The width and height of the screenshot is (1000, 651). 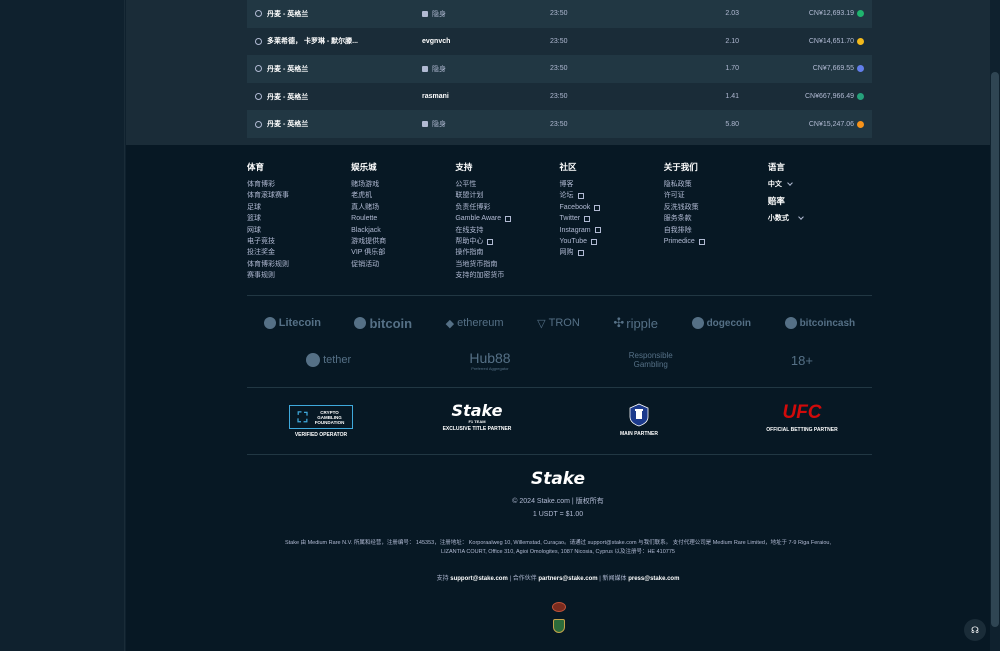 I want to click on footer-link: 赛事规则, so click(x=299, y=275).